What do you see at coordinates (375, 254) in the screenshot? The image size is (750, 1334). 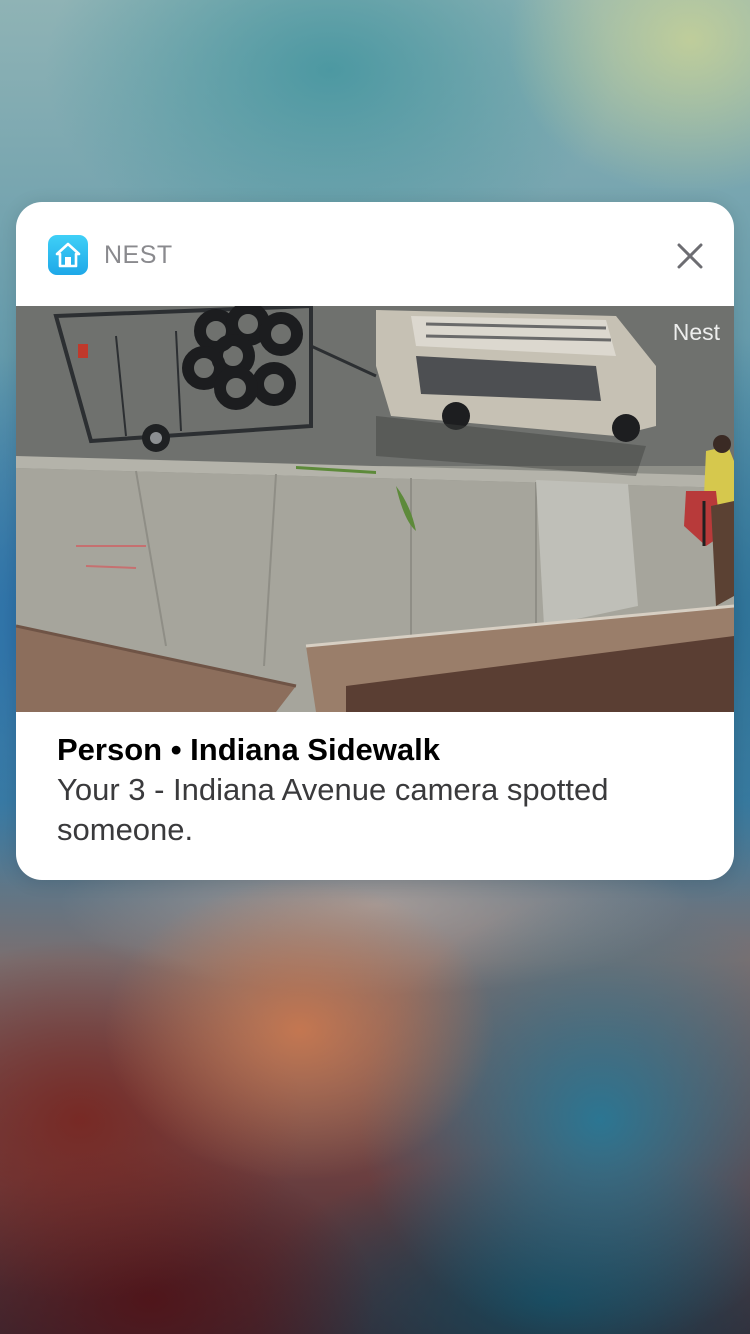 I see `notification-header: NEST` at bounding box center [375, 254].